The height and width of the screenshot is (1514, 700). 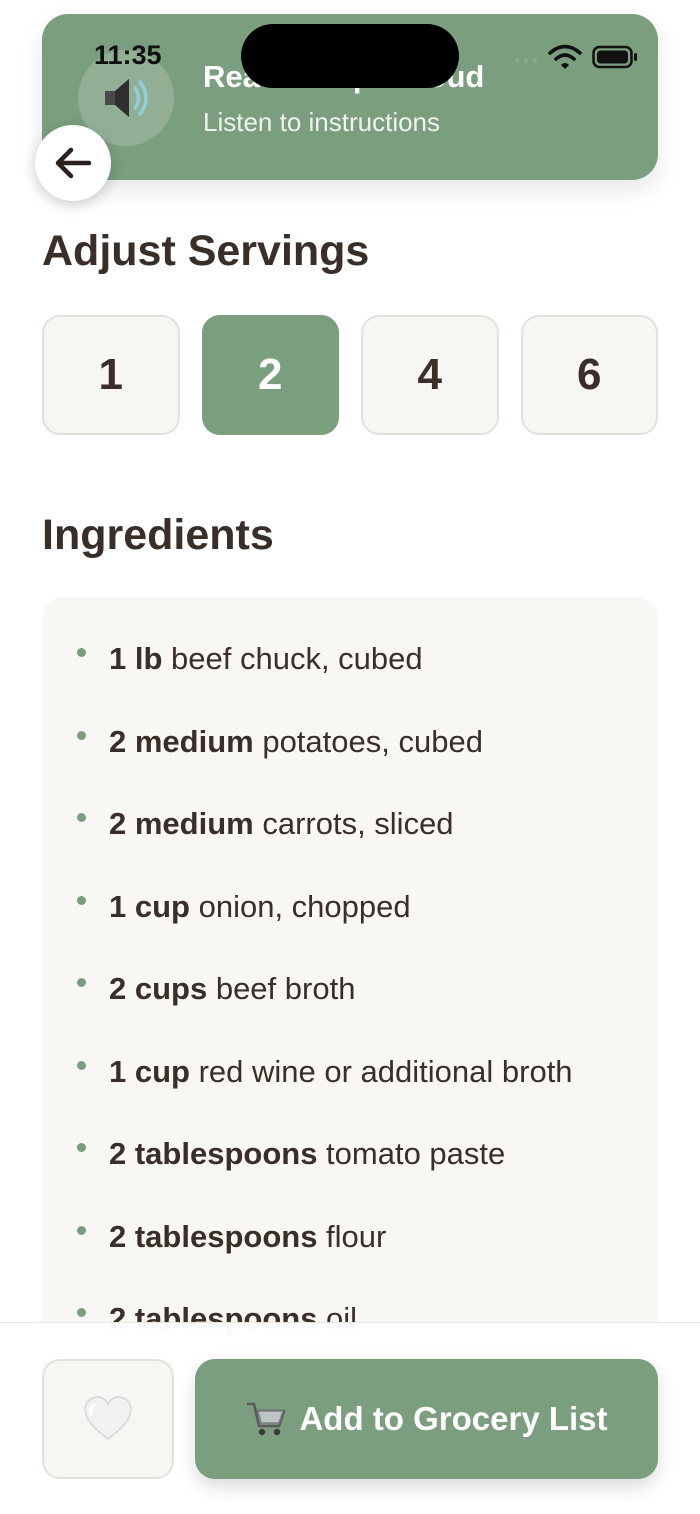 What do you see at coordinates (372, 741) in the screenshot?
I see `ingredient-name: potatoes, cubed` at bounding box center [372, 741].